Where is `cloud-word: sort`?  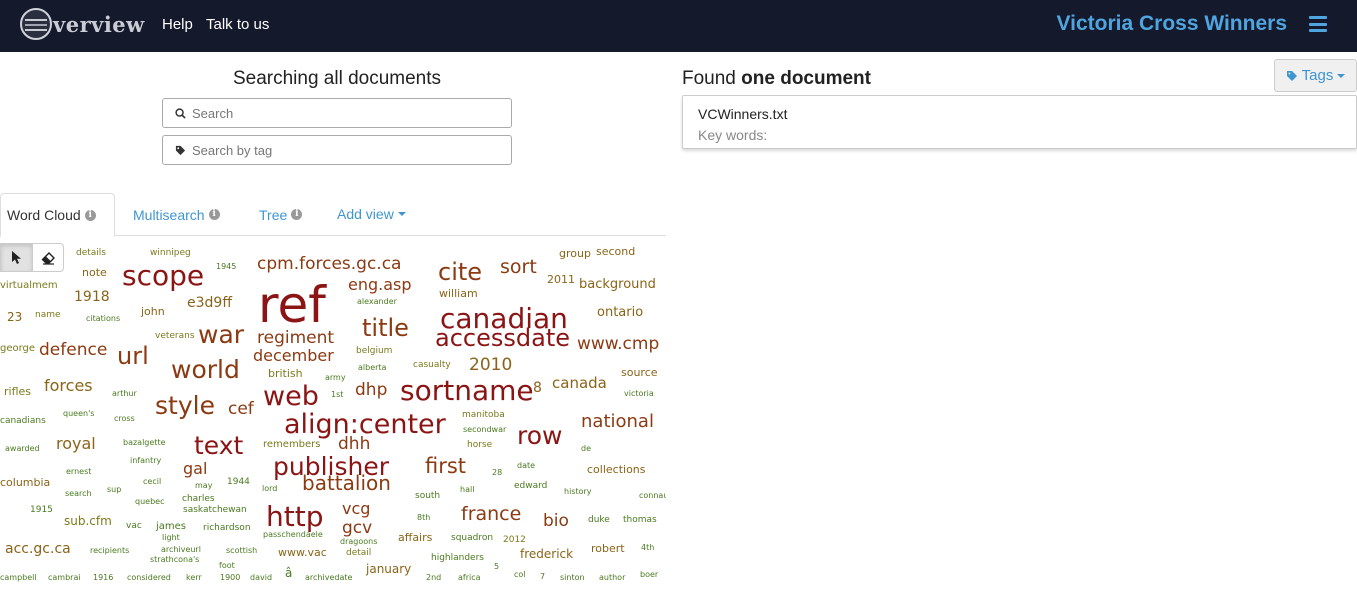
cloud-word: sort is located at coordinates (518, 267).